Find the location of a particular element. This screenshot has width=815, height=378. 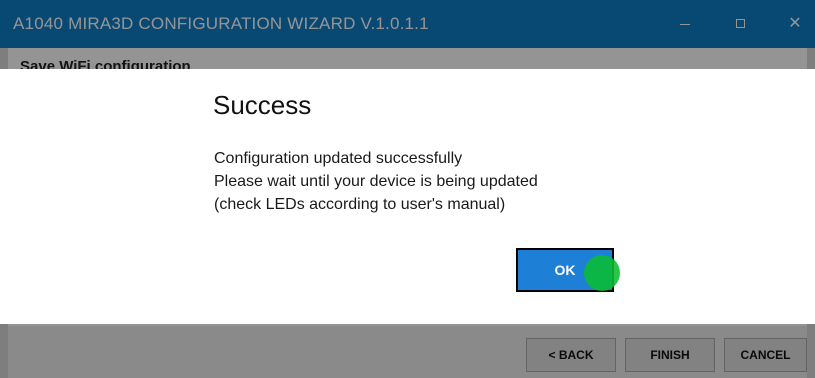

message-line: Configuration updated successfully is located at coordinates (338, 158).